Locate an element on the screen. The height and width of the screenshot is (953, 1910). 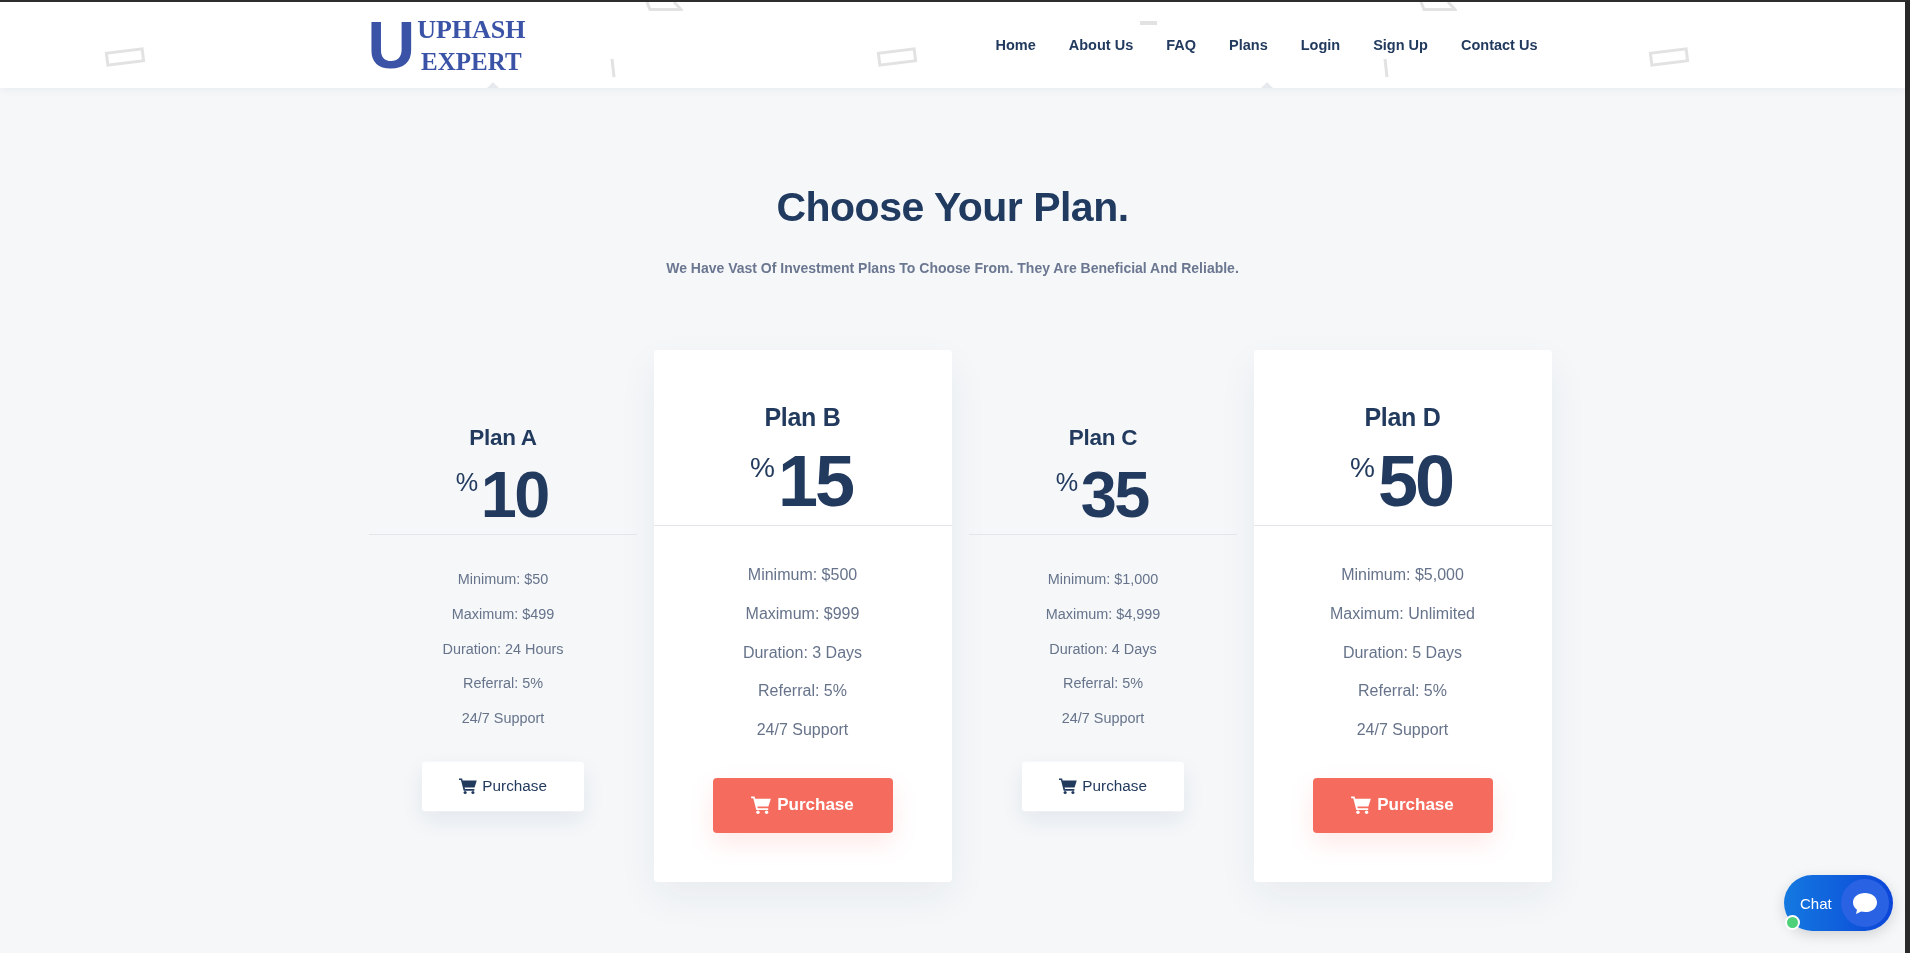
plan-feature: Minimum: $5,000 is located at coordinates (1402, 575).